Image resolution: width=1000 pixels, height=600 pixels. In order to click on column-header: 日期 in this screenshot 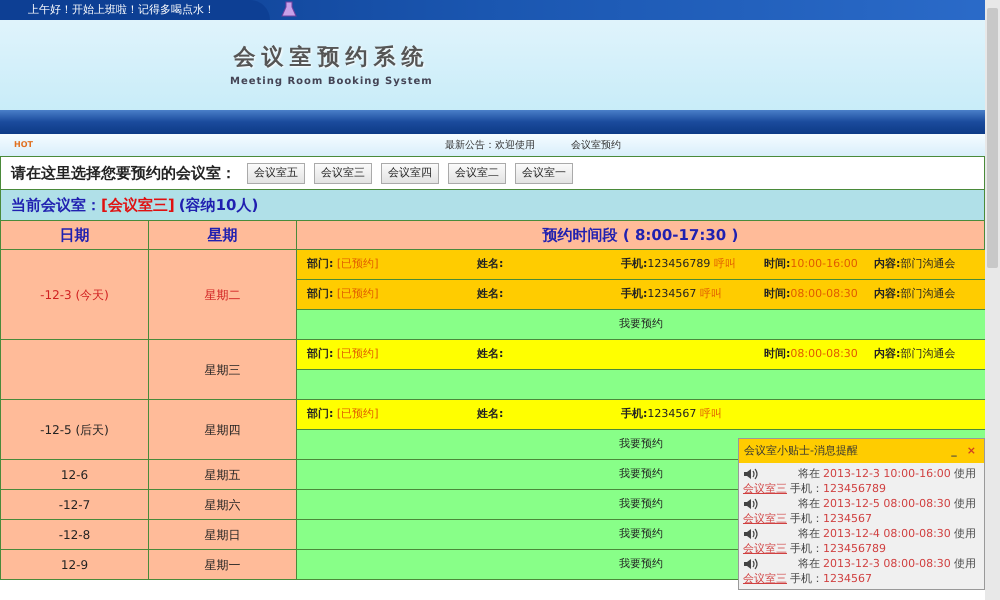, I will do `click(75, 235)`.